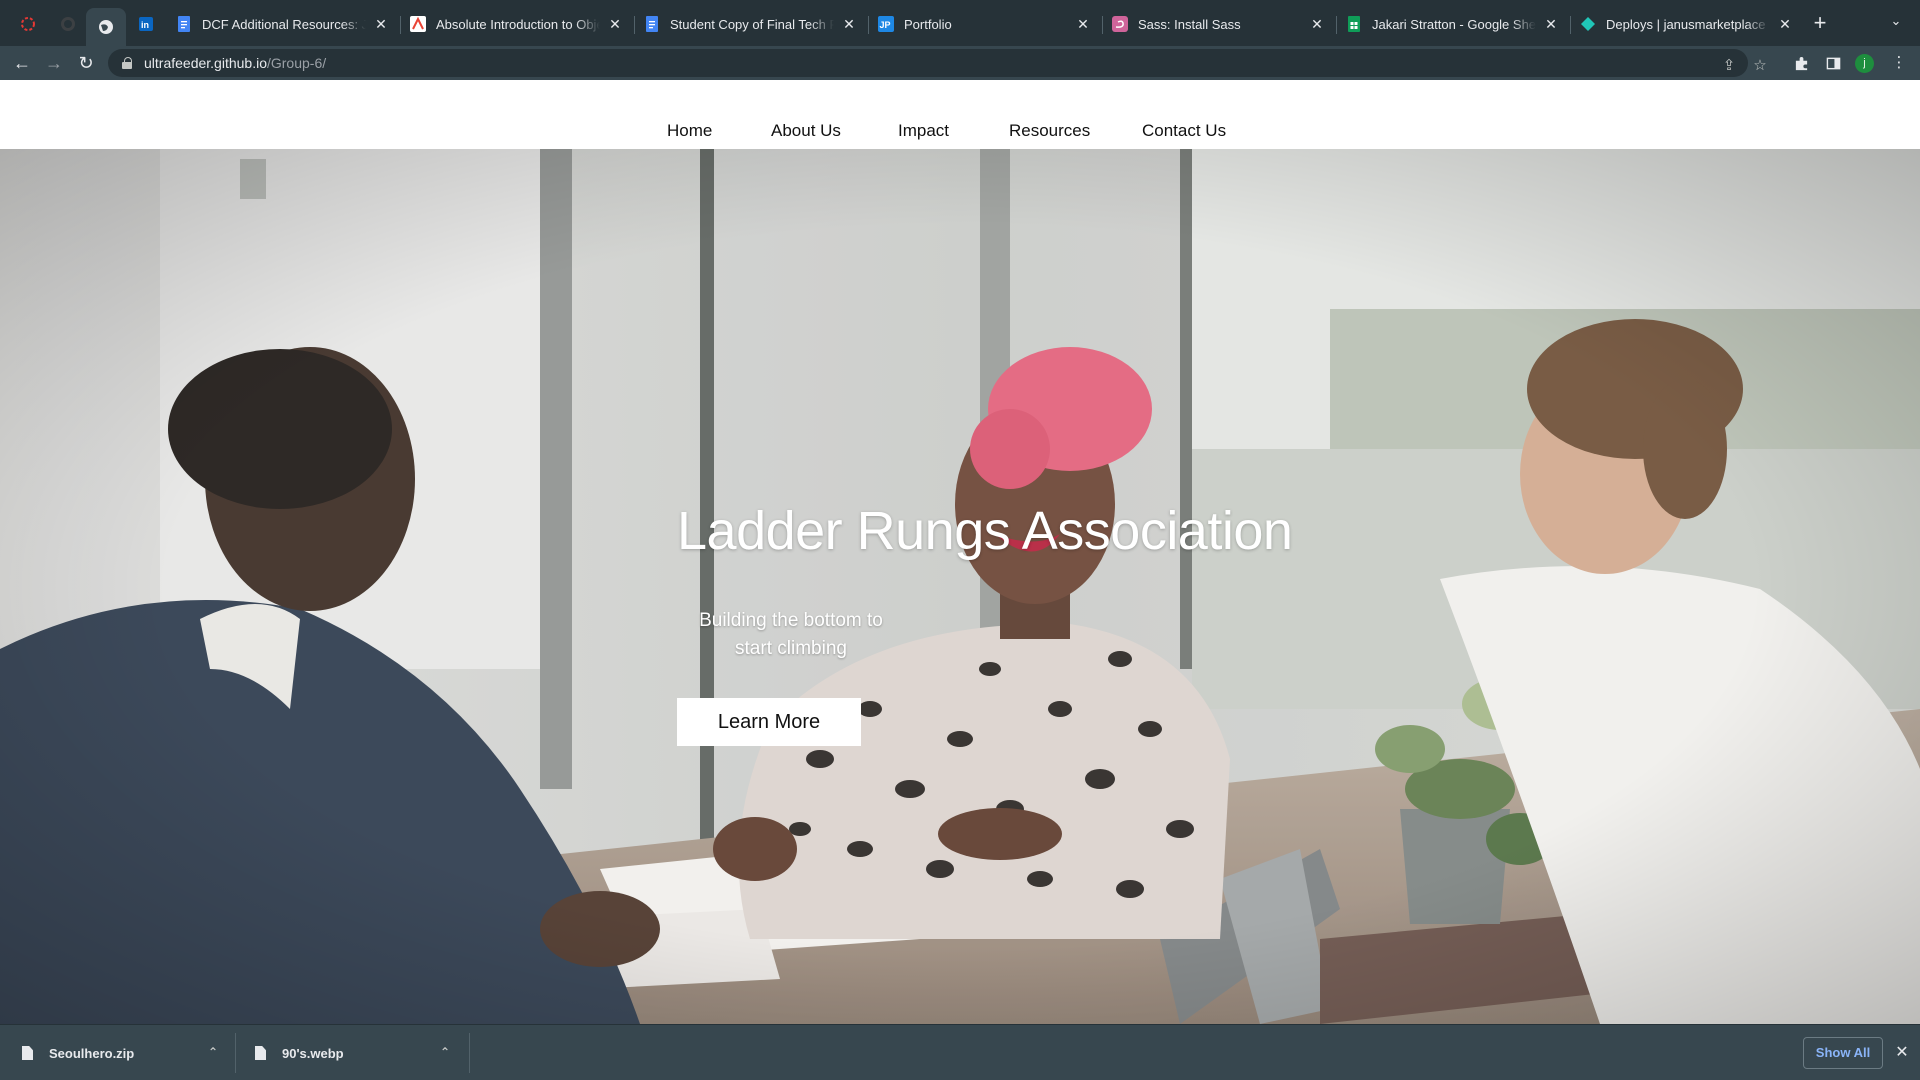 This screenshot has width=1920, height=1080. What do you see at coordinates (791, 634) in the screenshot?
I see `hero-subtitle: Building the bottom to start climbing` at bounding box center [791, 634].